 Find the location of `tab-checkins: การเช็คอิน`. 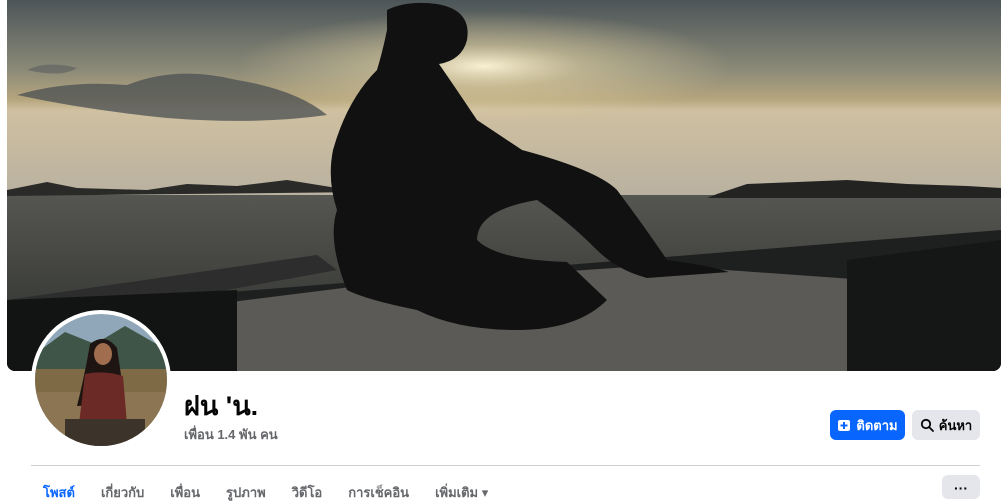

tab-checkins: การเช็คอิน is located at coordinates (379, 488).